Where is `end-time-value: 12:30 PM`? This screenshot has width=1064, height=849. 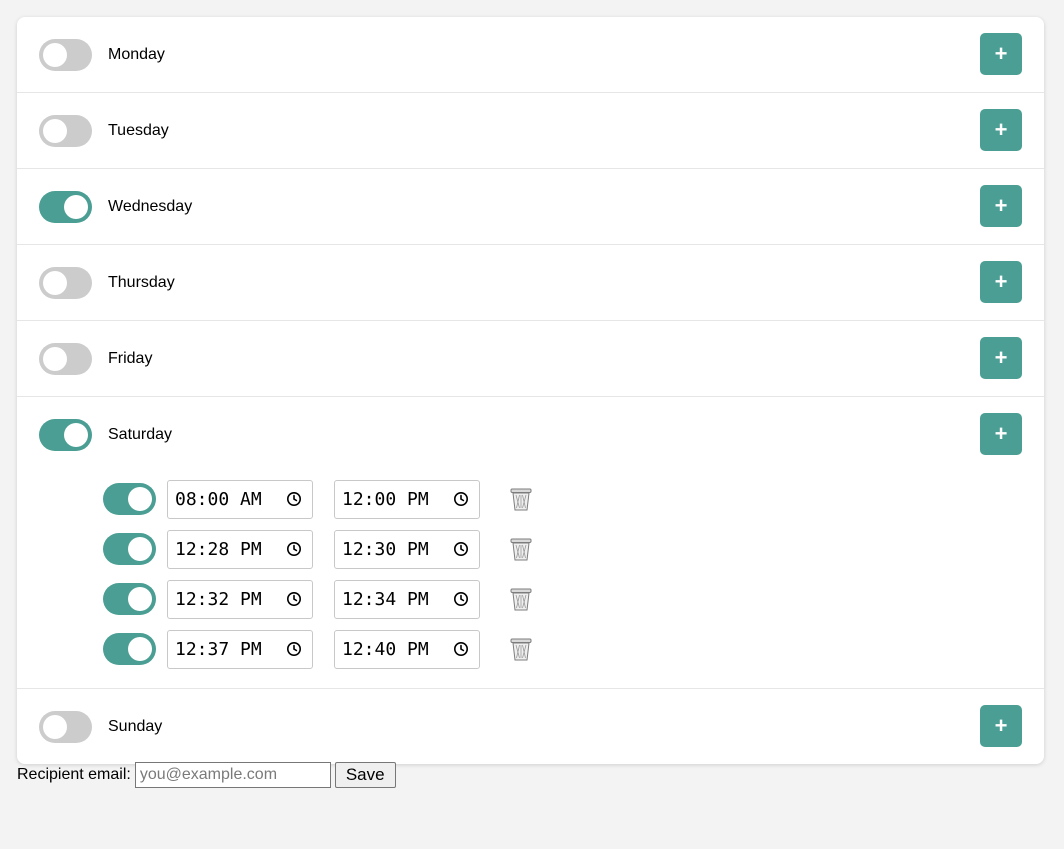 end-time-value: 12:30 PM is located at coordinates (385, 549).